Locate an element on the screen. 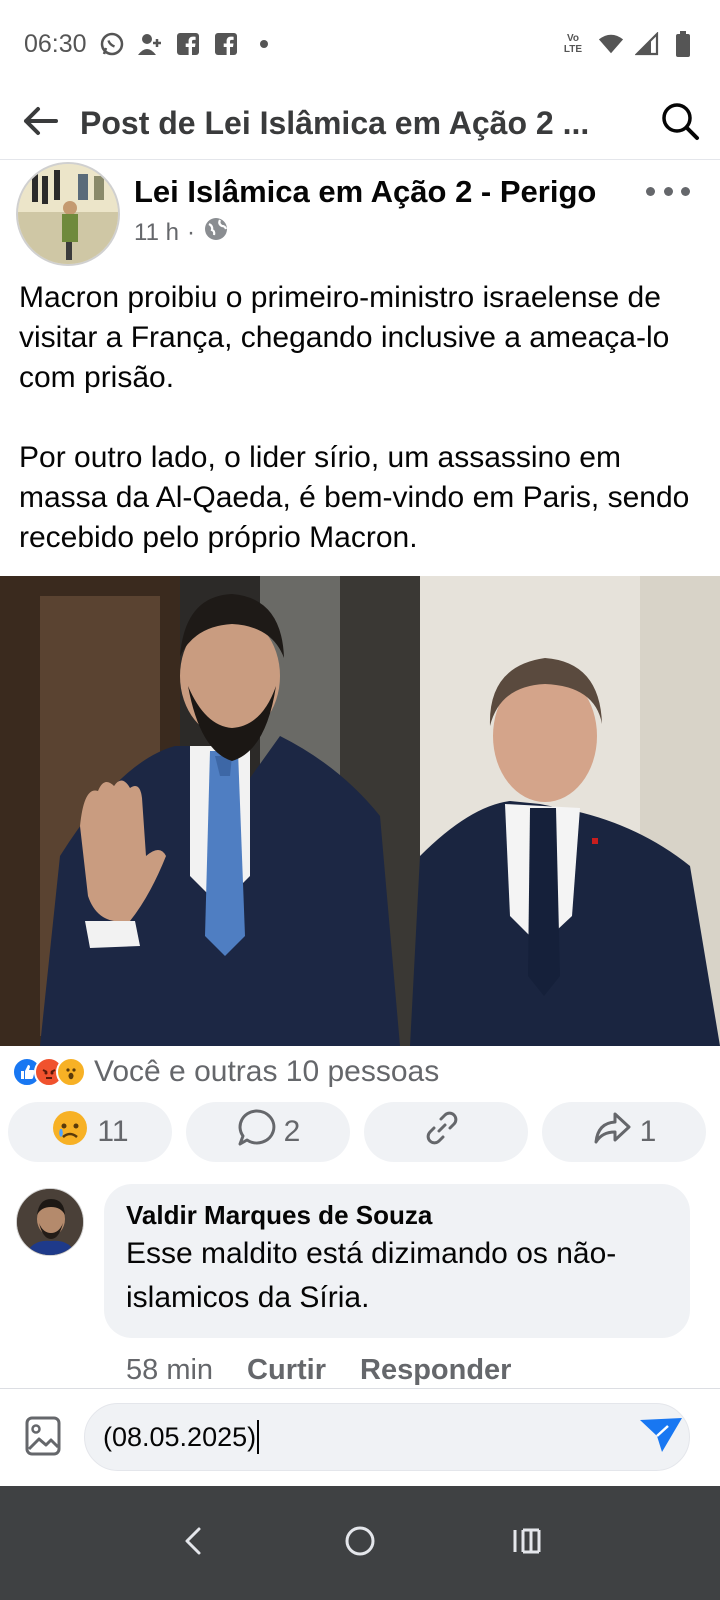 Image resolution: width=720 pixels, height=1600 pixels. wow-reaction-icon is located at coordinates (71, 1072).